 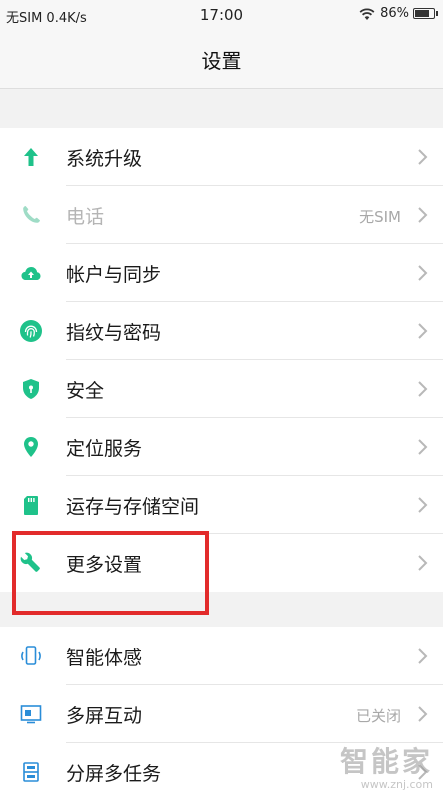 What do you see at coordinates (31, 273) in the screenshot?
I see `cloud-sync-icon` at bounding box center [31, 273].